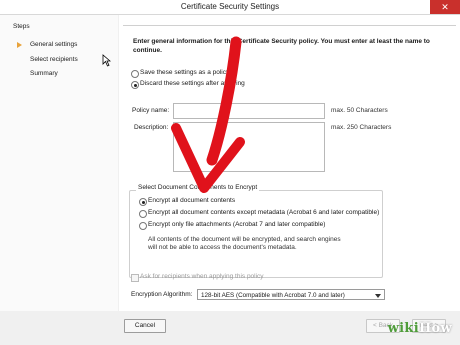  What do you see at coordinates (192, 200) in the screenshot?
I see `encrypt-all-label: Encrypt all document contents` at bounding box center [192, 200].